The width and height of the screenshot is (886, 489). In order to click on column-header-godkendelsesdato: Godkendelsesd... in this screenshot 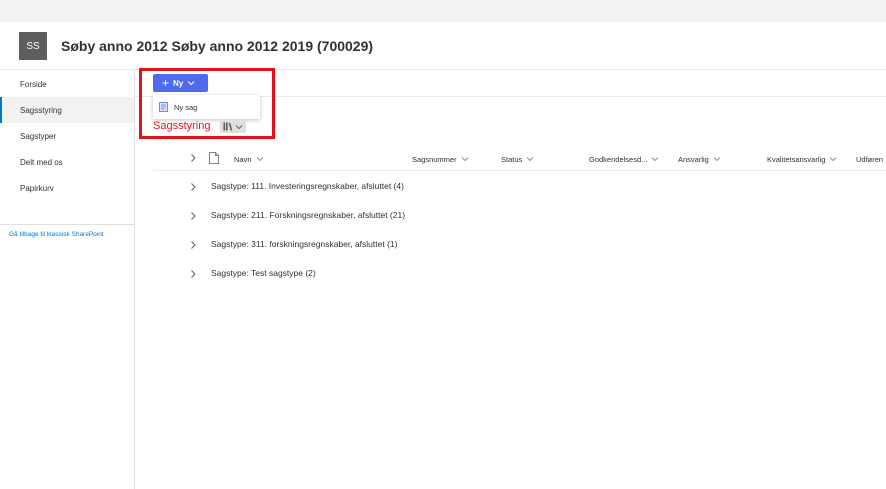, I will do `click(624, 159)`.